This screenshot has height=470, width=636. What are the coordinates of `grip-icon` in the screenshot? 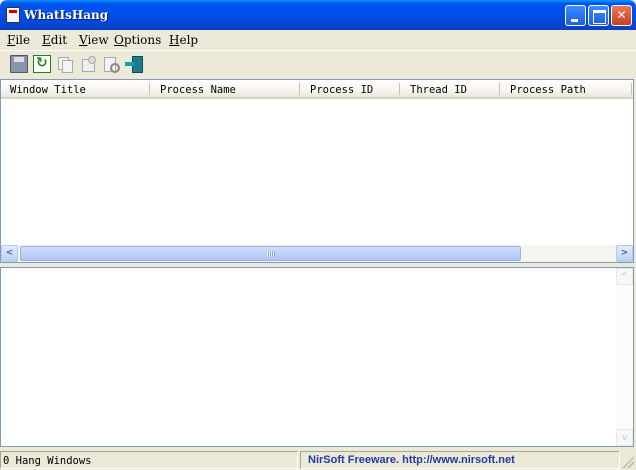 It's located at (271, 254).